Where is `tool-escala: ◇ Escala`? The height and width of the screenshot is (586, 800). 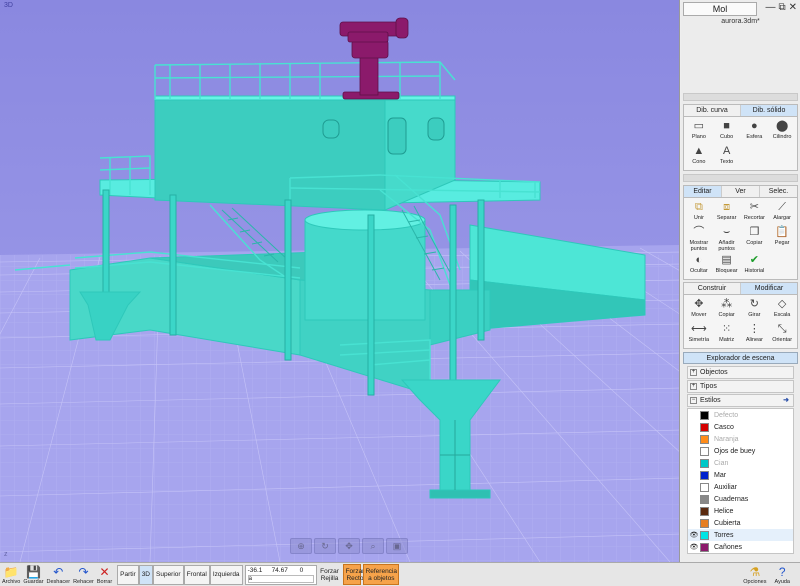 tool-escala: ◇ Escala is located at coordinates (782, 309).